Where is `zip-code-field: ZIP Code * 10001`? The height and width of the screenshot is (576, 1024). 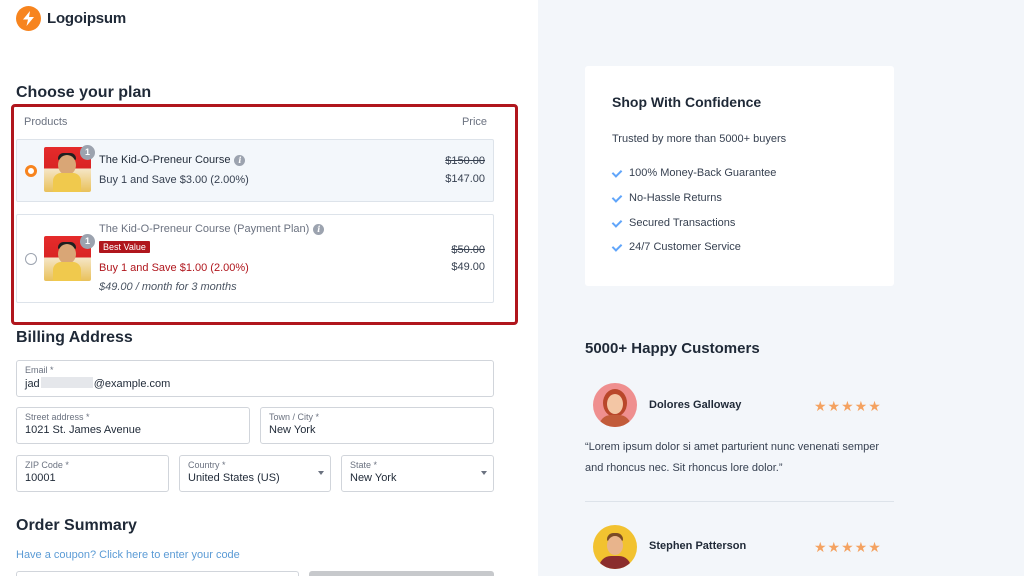
zip-code-field: ZIP Code * 10001 is located at coordinates (92, 473).